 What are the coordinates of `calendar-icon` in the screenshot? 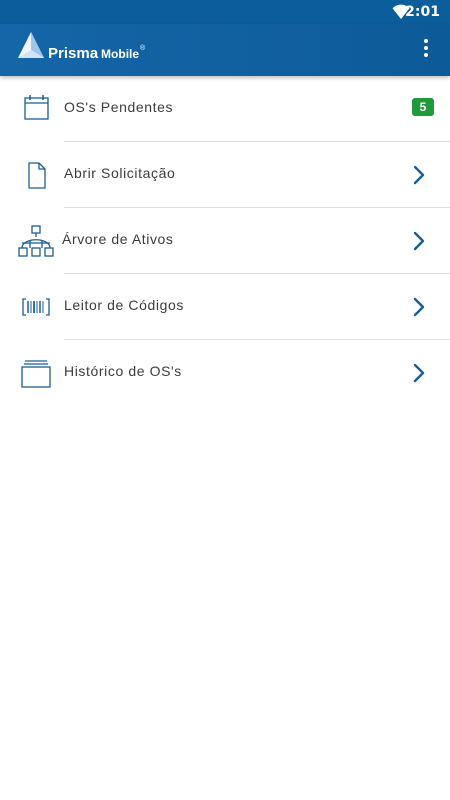 It's located at (36, 107).